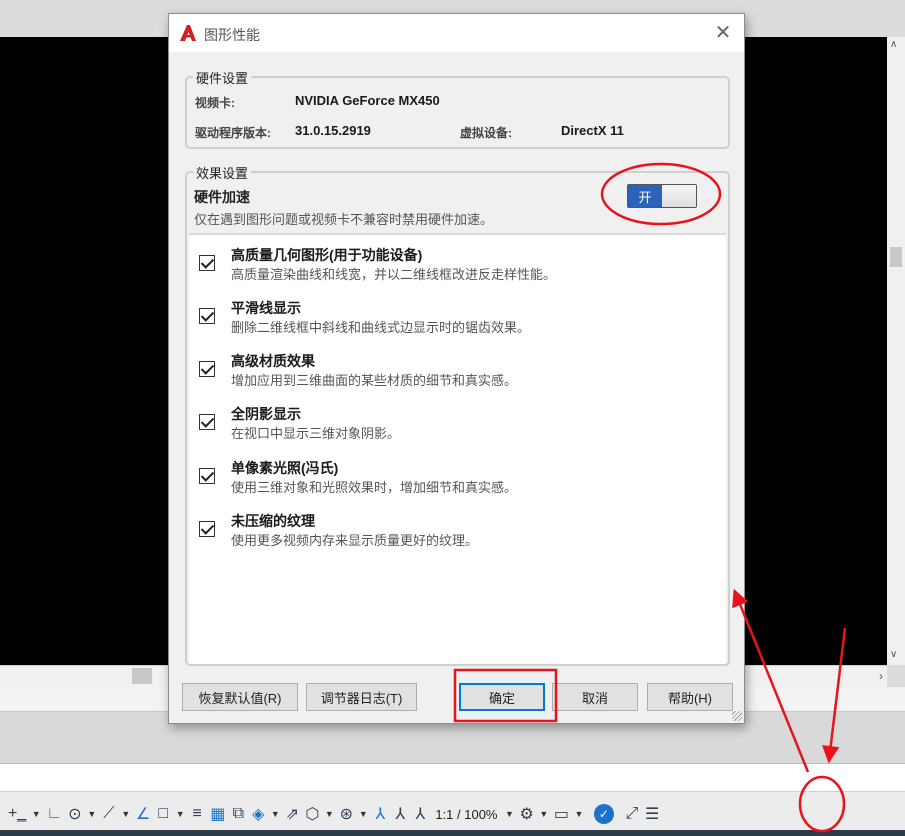  What do you see at coordinates (737, 716) in the screenshot?
I see `resize-grip-icon` at bounding box center [737, 716].